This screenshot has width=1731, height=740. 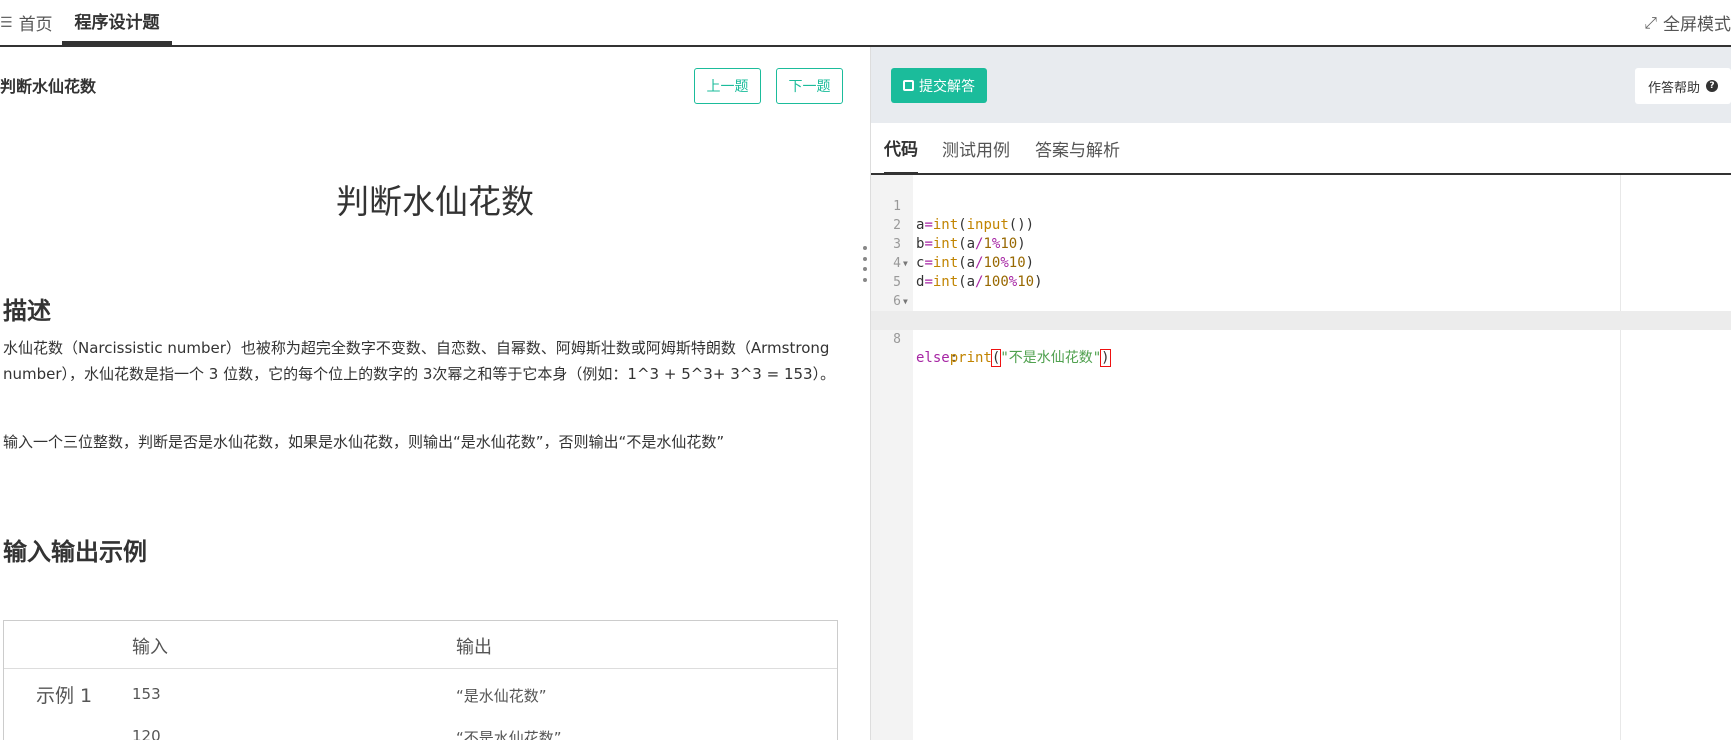 I want to click on code-line: 5 ▼ if a==(b**3+c**3+d**3):, so click(x=1301, y=291).